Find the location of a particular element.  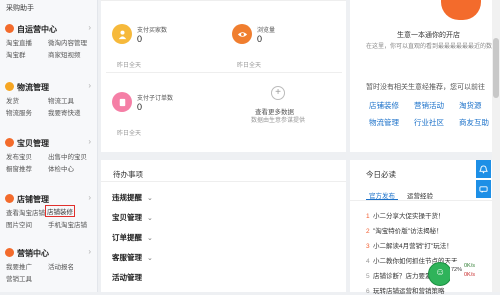

sidebar-link: 营销工具 is located at coordinates (19, 278).